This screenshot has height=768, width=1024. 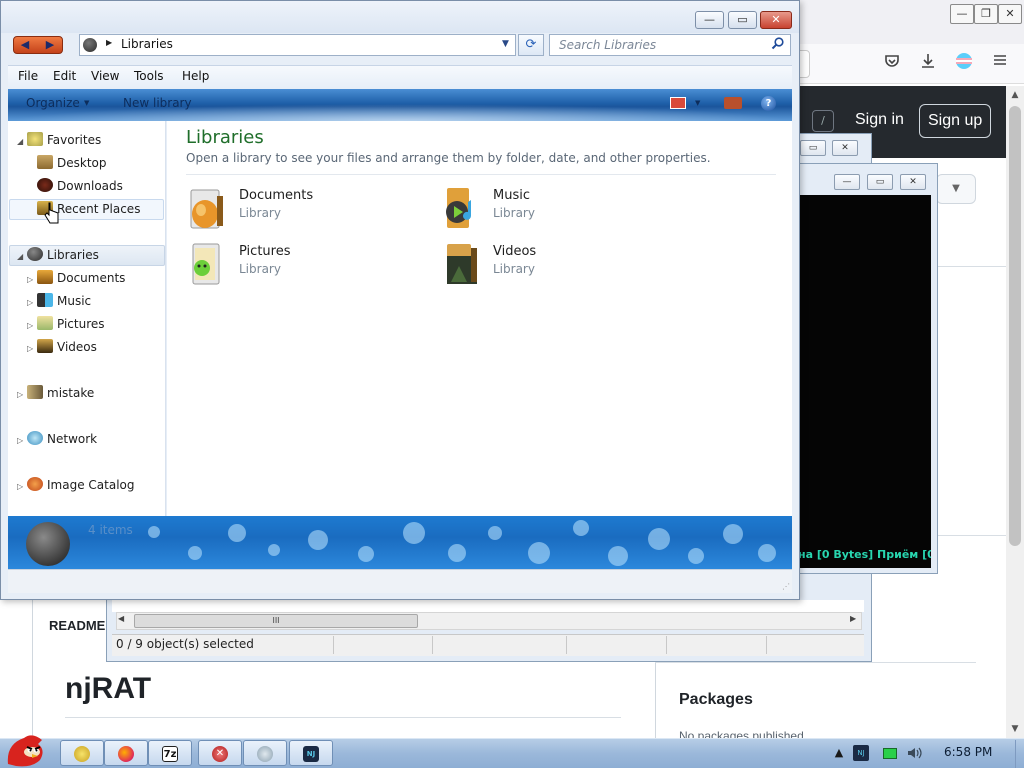 I want to click on page-title: Libraries, so click(x=225, y=137).